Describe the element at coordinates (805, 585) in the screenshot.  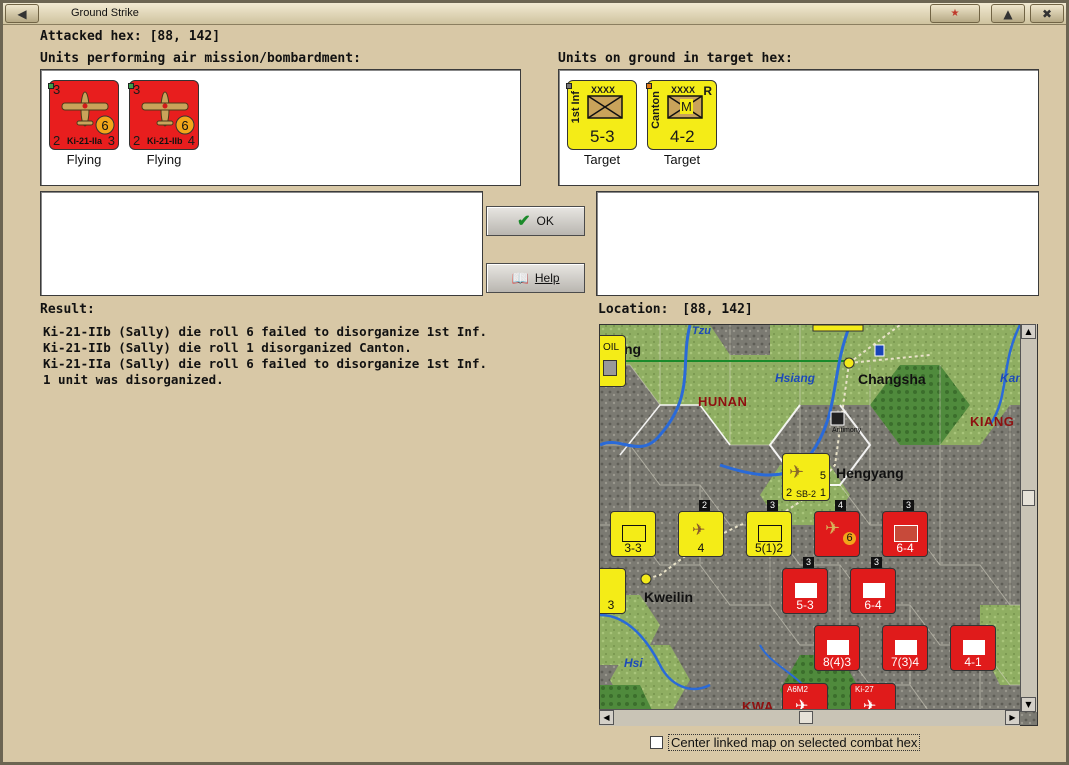
I see `map-counter-red-b: 3 5-3` at that location.